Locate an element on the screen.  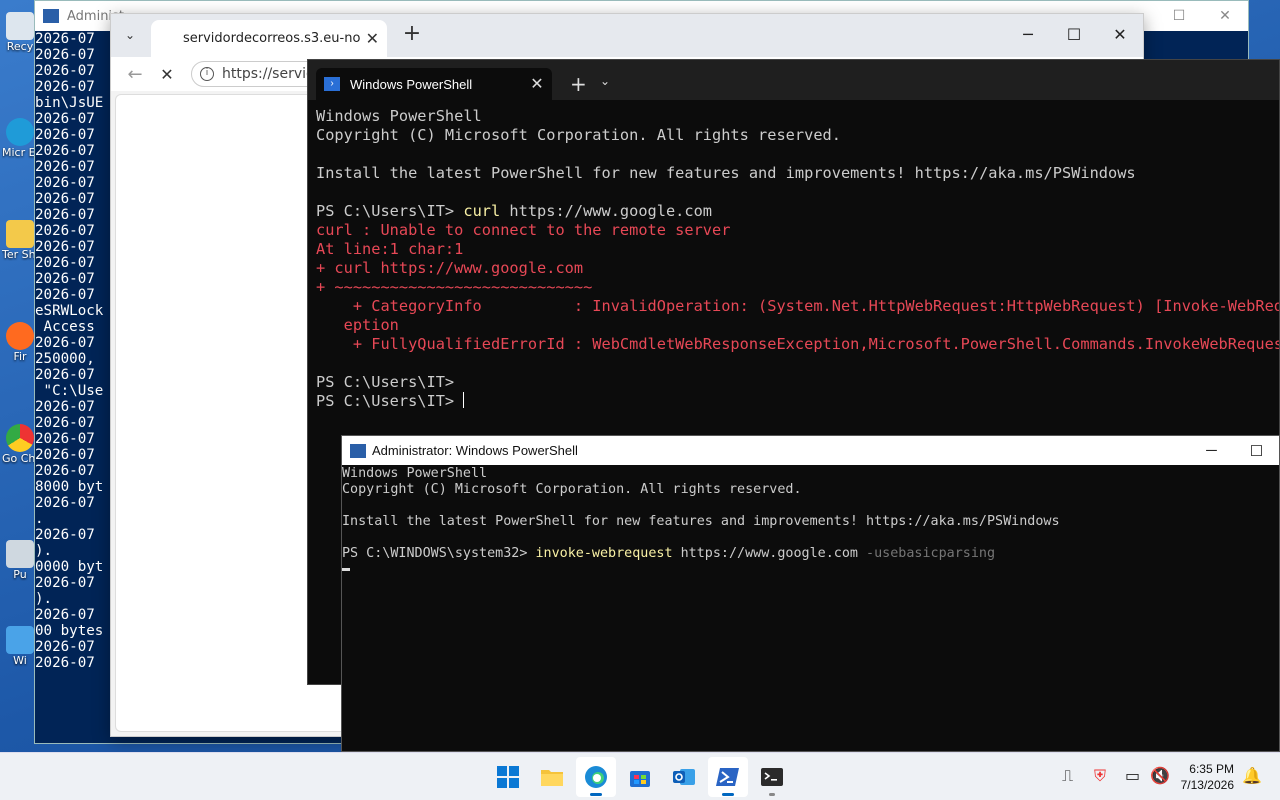
desktop-icon-label: Pu is located at coordinates (20, 574).